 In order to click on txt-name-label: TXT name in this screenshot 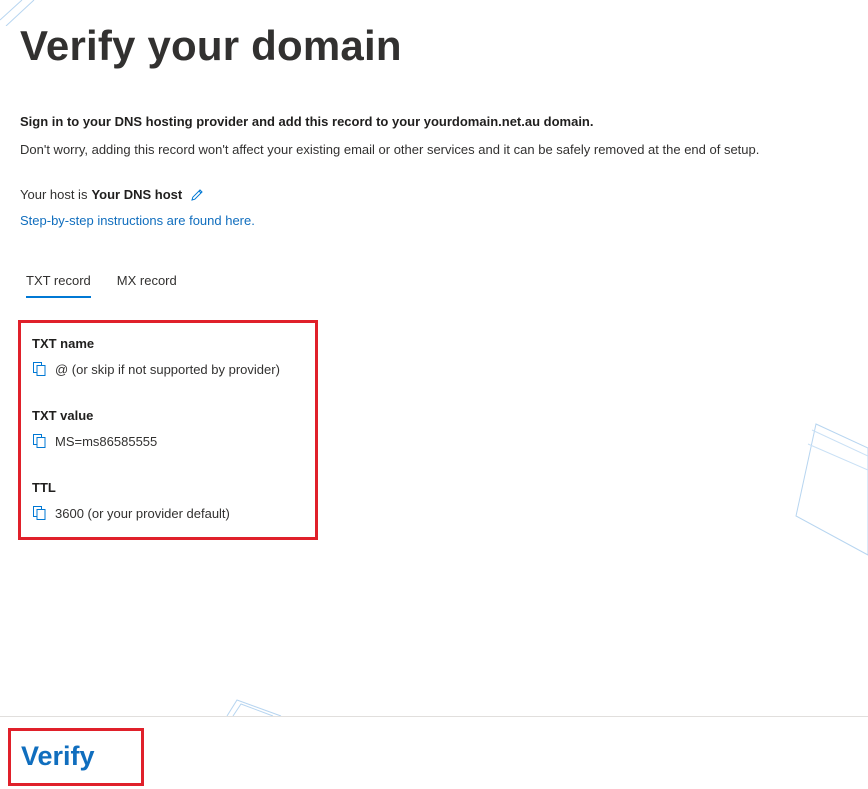, I will do `click(63, 343)`.